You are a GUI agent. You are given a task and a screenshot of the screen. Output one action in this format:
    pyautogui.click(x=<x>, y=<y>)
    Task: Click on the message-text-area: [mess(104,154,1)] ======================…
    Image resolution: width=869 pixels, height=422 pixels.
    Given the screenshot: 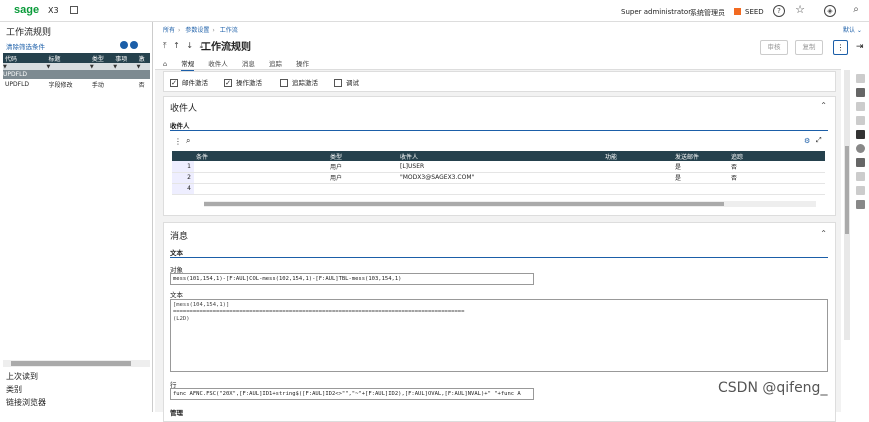 What is the action you would take?
    pyautogui.click(x=499, y=335)
    